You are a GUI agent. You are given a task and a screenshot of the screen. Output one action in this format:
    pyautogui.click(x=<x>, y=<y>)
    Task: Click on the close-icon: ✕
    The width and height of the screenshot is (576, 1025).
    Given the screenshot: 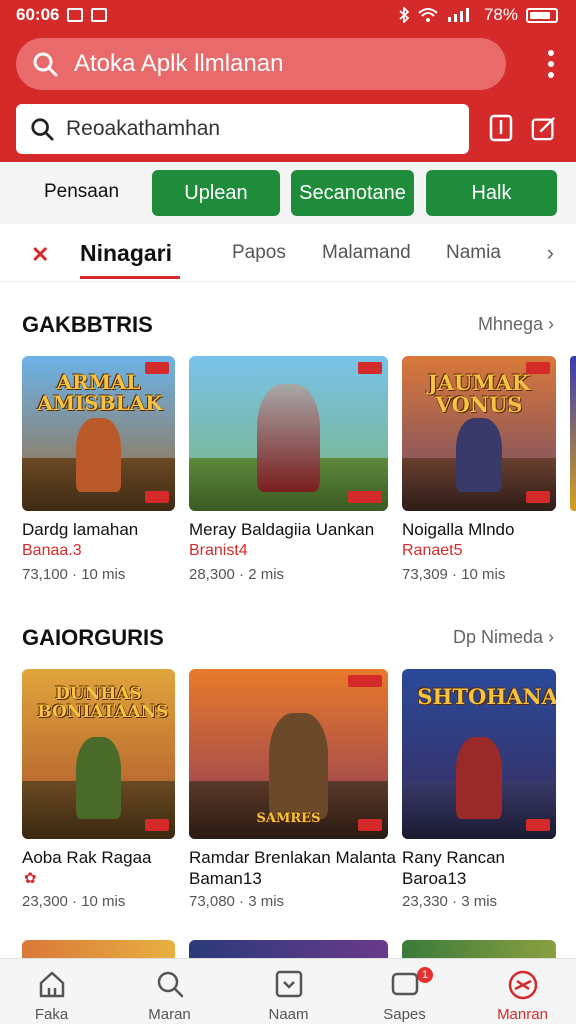 What is the action you would take?
    pyautogui.click(x=40, y=255)
    